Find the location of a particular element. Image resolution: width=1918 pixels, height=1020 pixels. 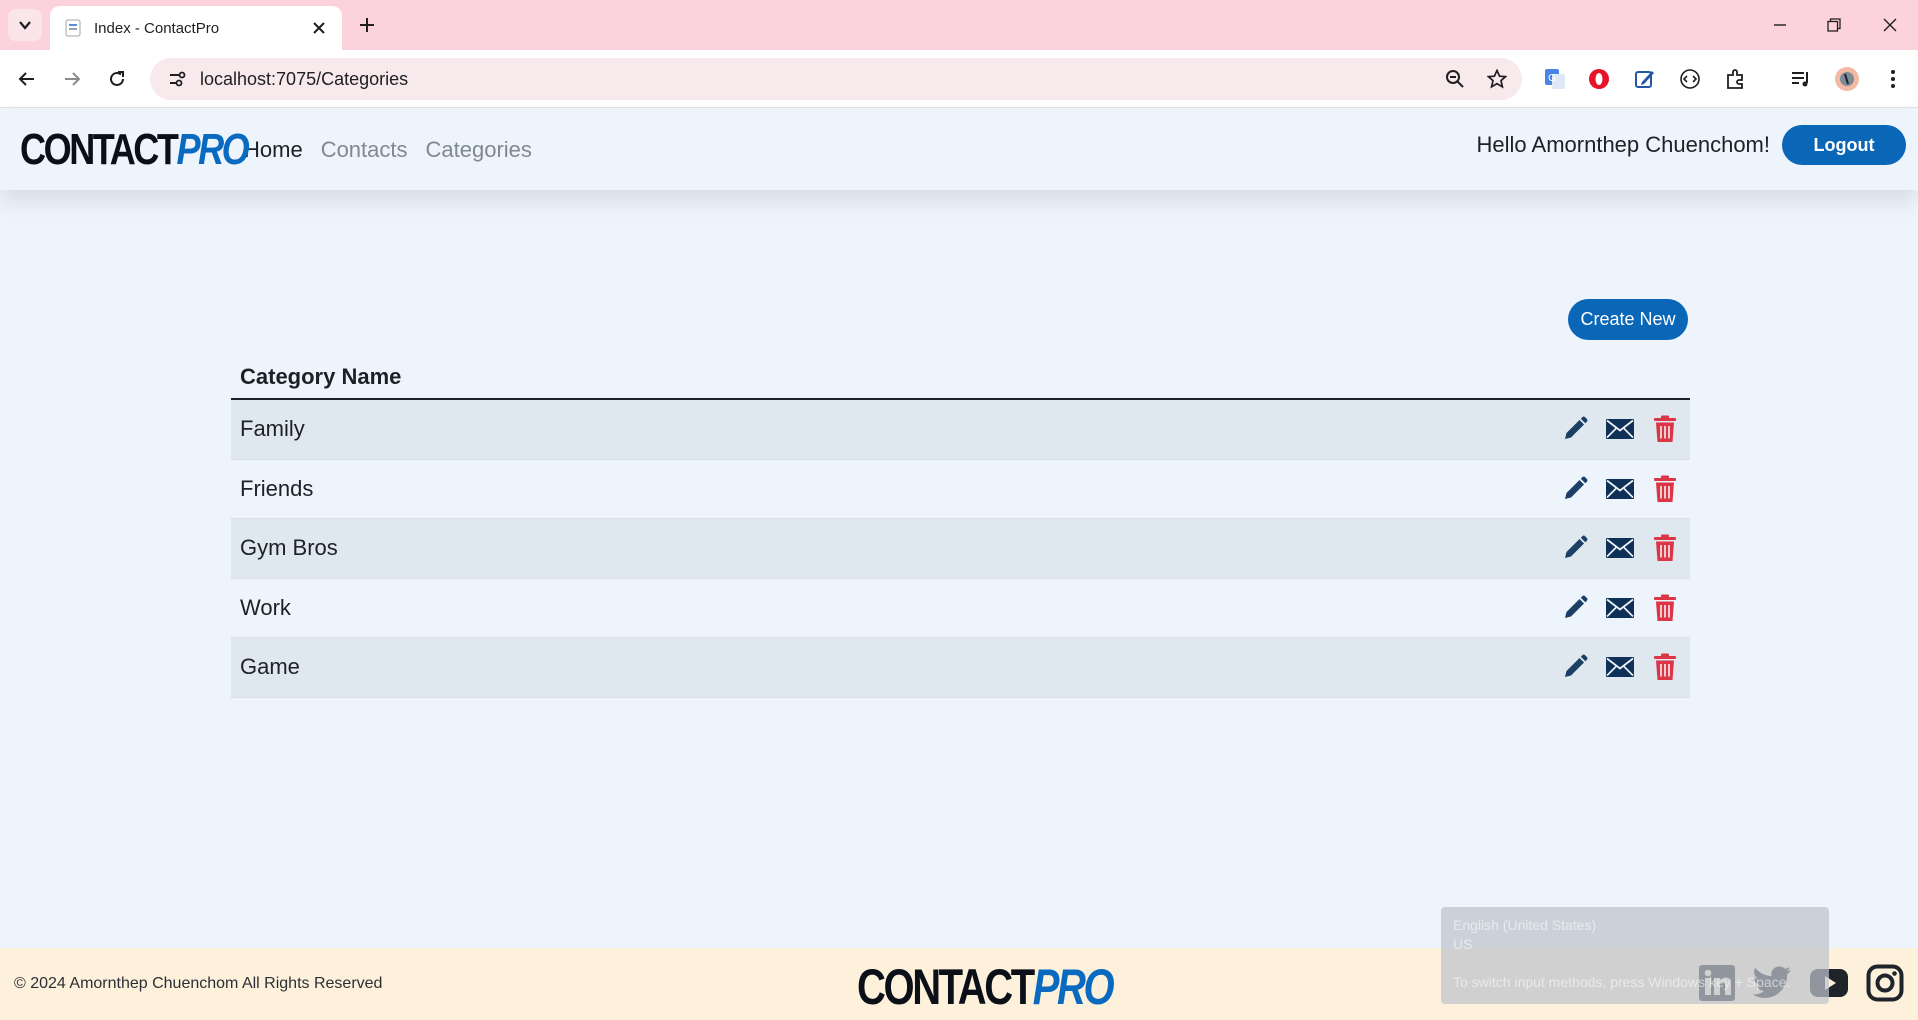

minimize-button is located at coordinates (1780, 25).